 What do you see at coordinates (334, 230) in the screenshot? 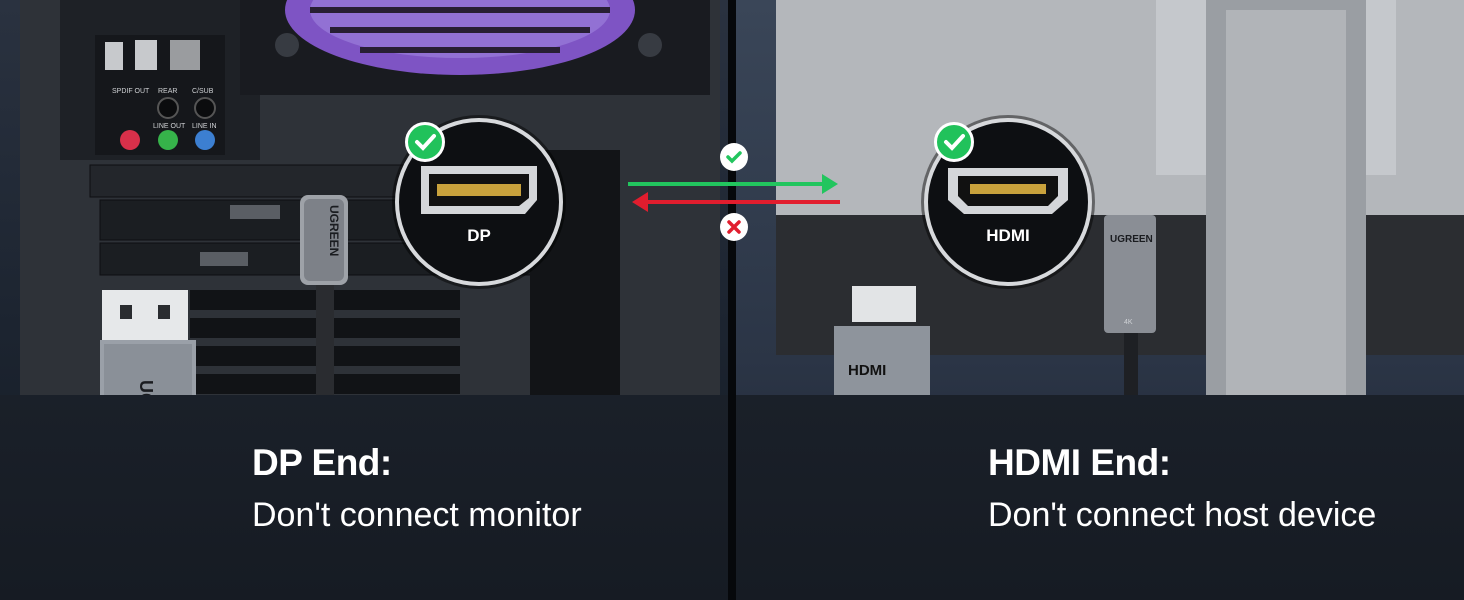
I see `cable-brand-text: UGREEN` at bounding box center [334, 230].